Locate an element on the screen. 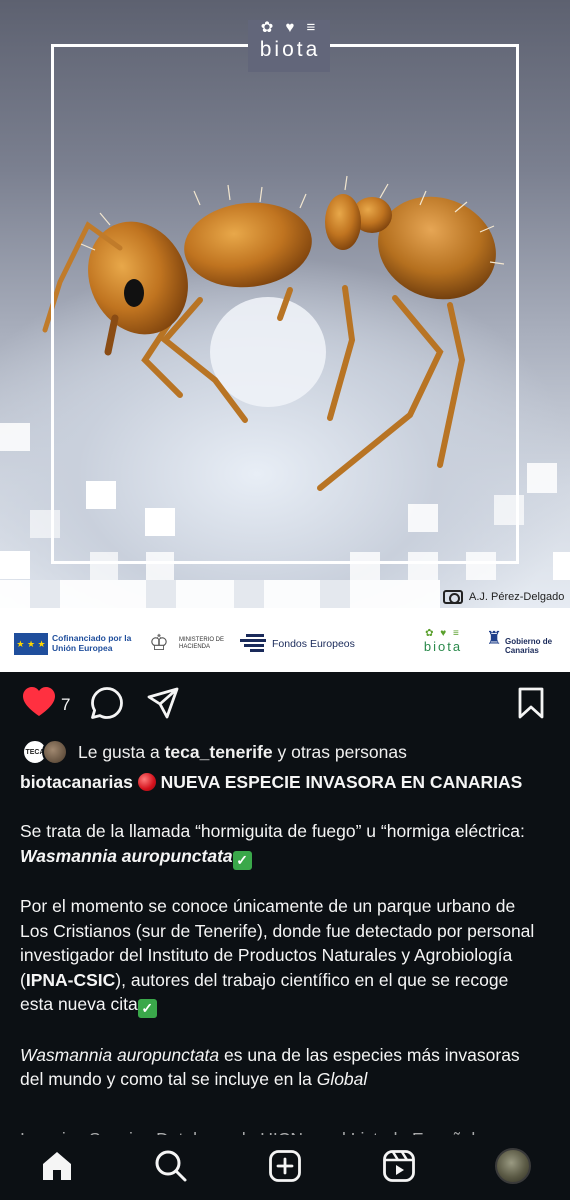 The width and height of the screenshot is (570, 1200). nav-create is located at coordinates (285, 1168).